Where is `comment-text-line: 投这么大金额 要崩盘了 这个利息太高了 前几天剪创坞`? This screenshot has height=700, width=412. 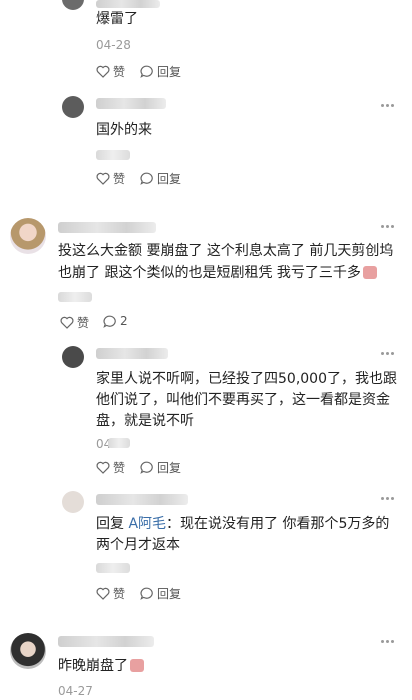
comment-text-line: 投这么大金额 要崩盘了 这个利息太高了 前几天剪创坞 is located at coordinates (226, 251).